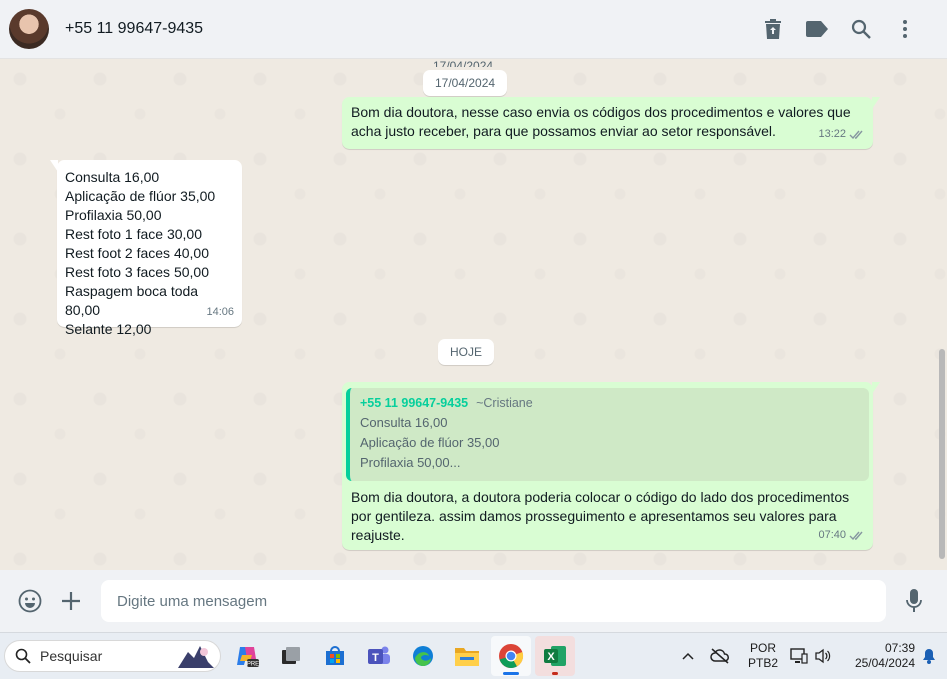 The width and height of the screenshot is (947, 679). I want to click on message-text-line: Aplicação de flúor 35,00, so click(140, 196).